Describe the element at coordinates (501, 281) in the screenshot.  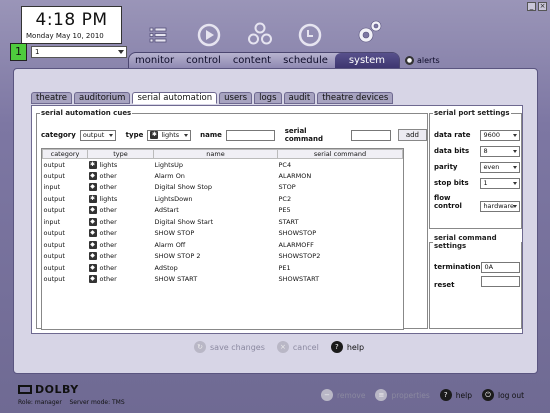
I see `reset-input` at that location.